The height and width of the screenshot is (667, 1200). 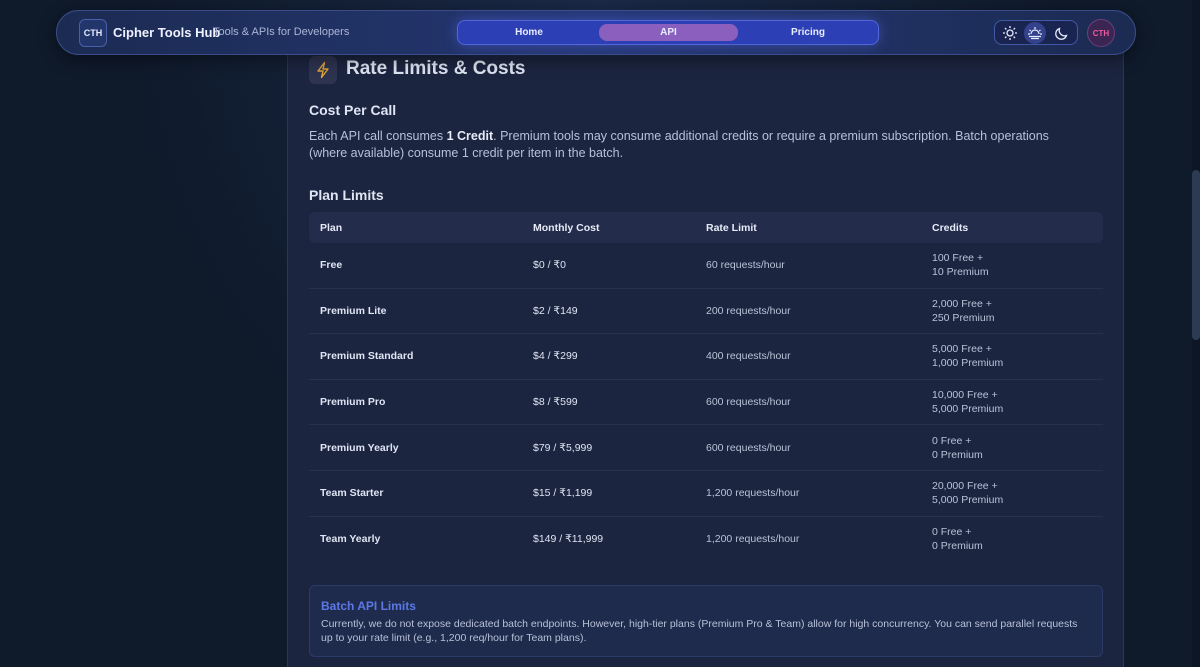 I want to click on main-nav: Home API Pricing, so click(x=668, y=32).